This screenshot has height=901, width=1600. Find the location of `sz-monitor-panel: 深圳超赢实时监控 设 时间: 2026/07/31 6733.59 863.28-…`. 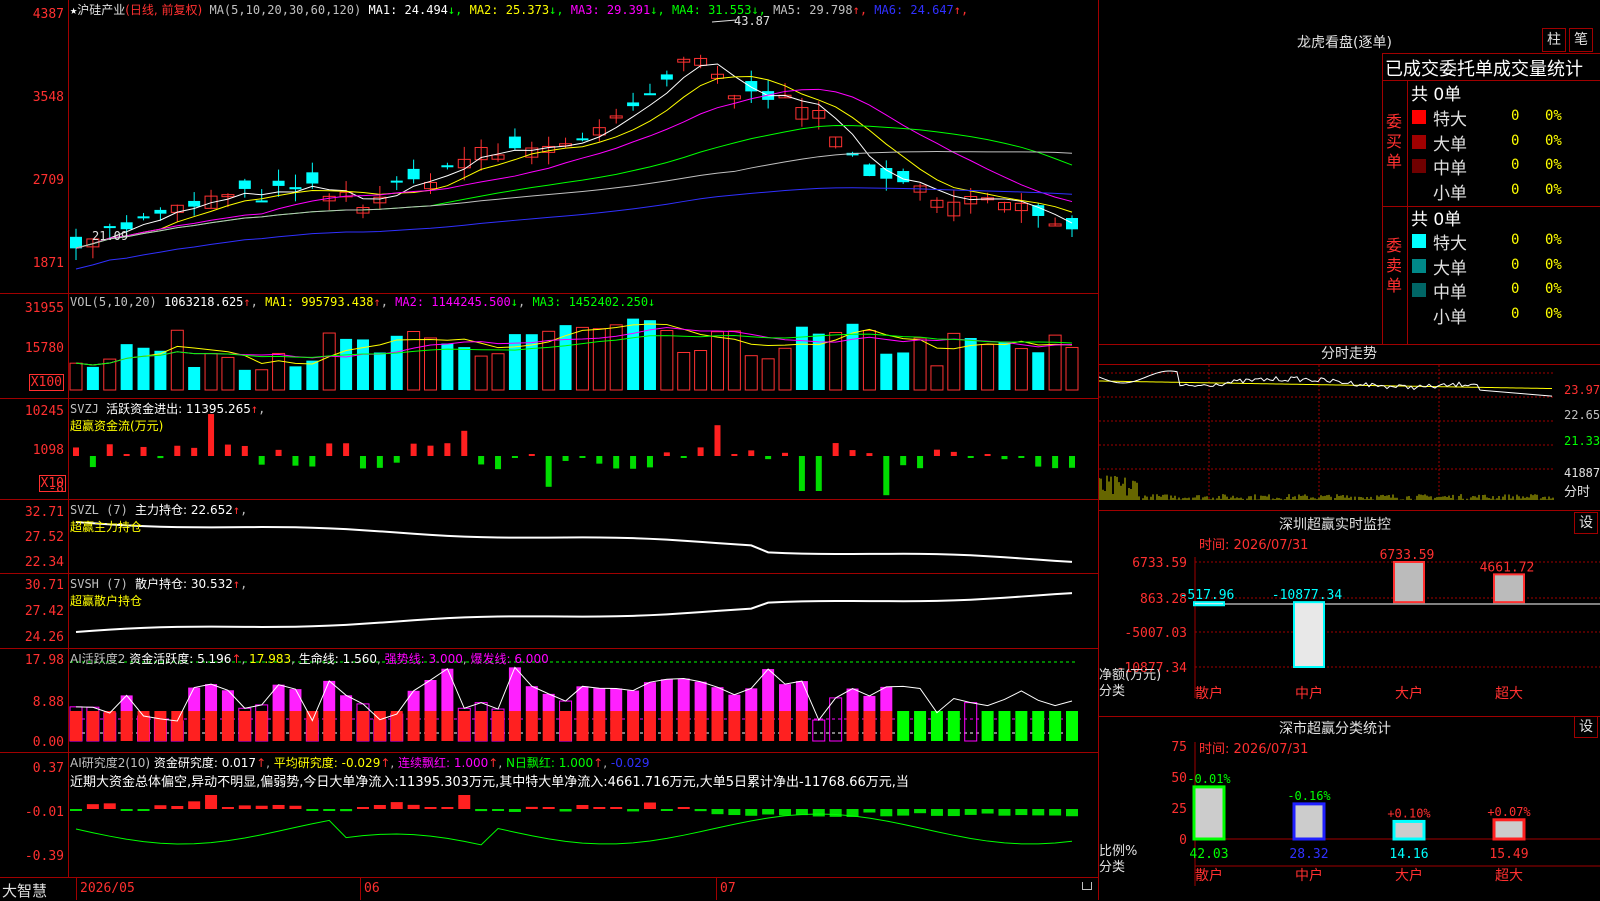

sz-monitor-panel: 深圳超赢实时监控 设 时间: 2026/07/31 6733.59 863.28-… is located at coordinates (1349, 614).